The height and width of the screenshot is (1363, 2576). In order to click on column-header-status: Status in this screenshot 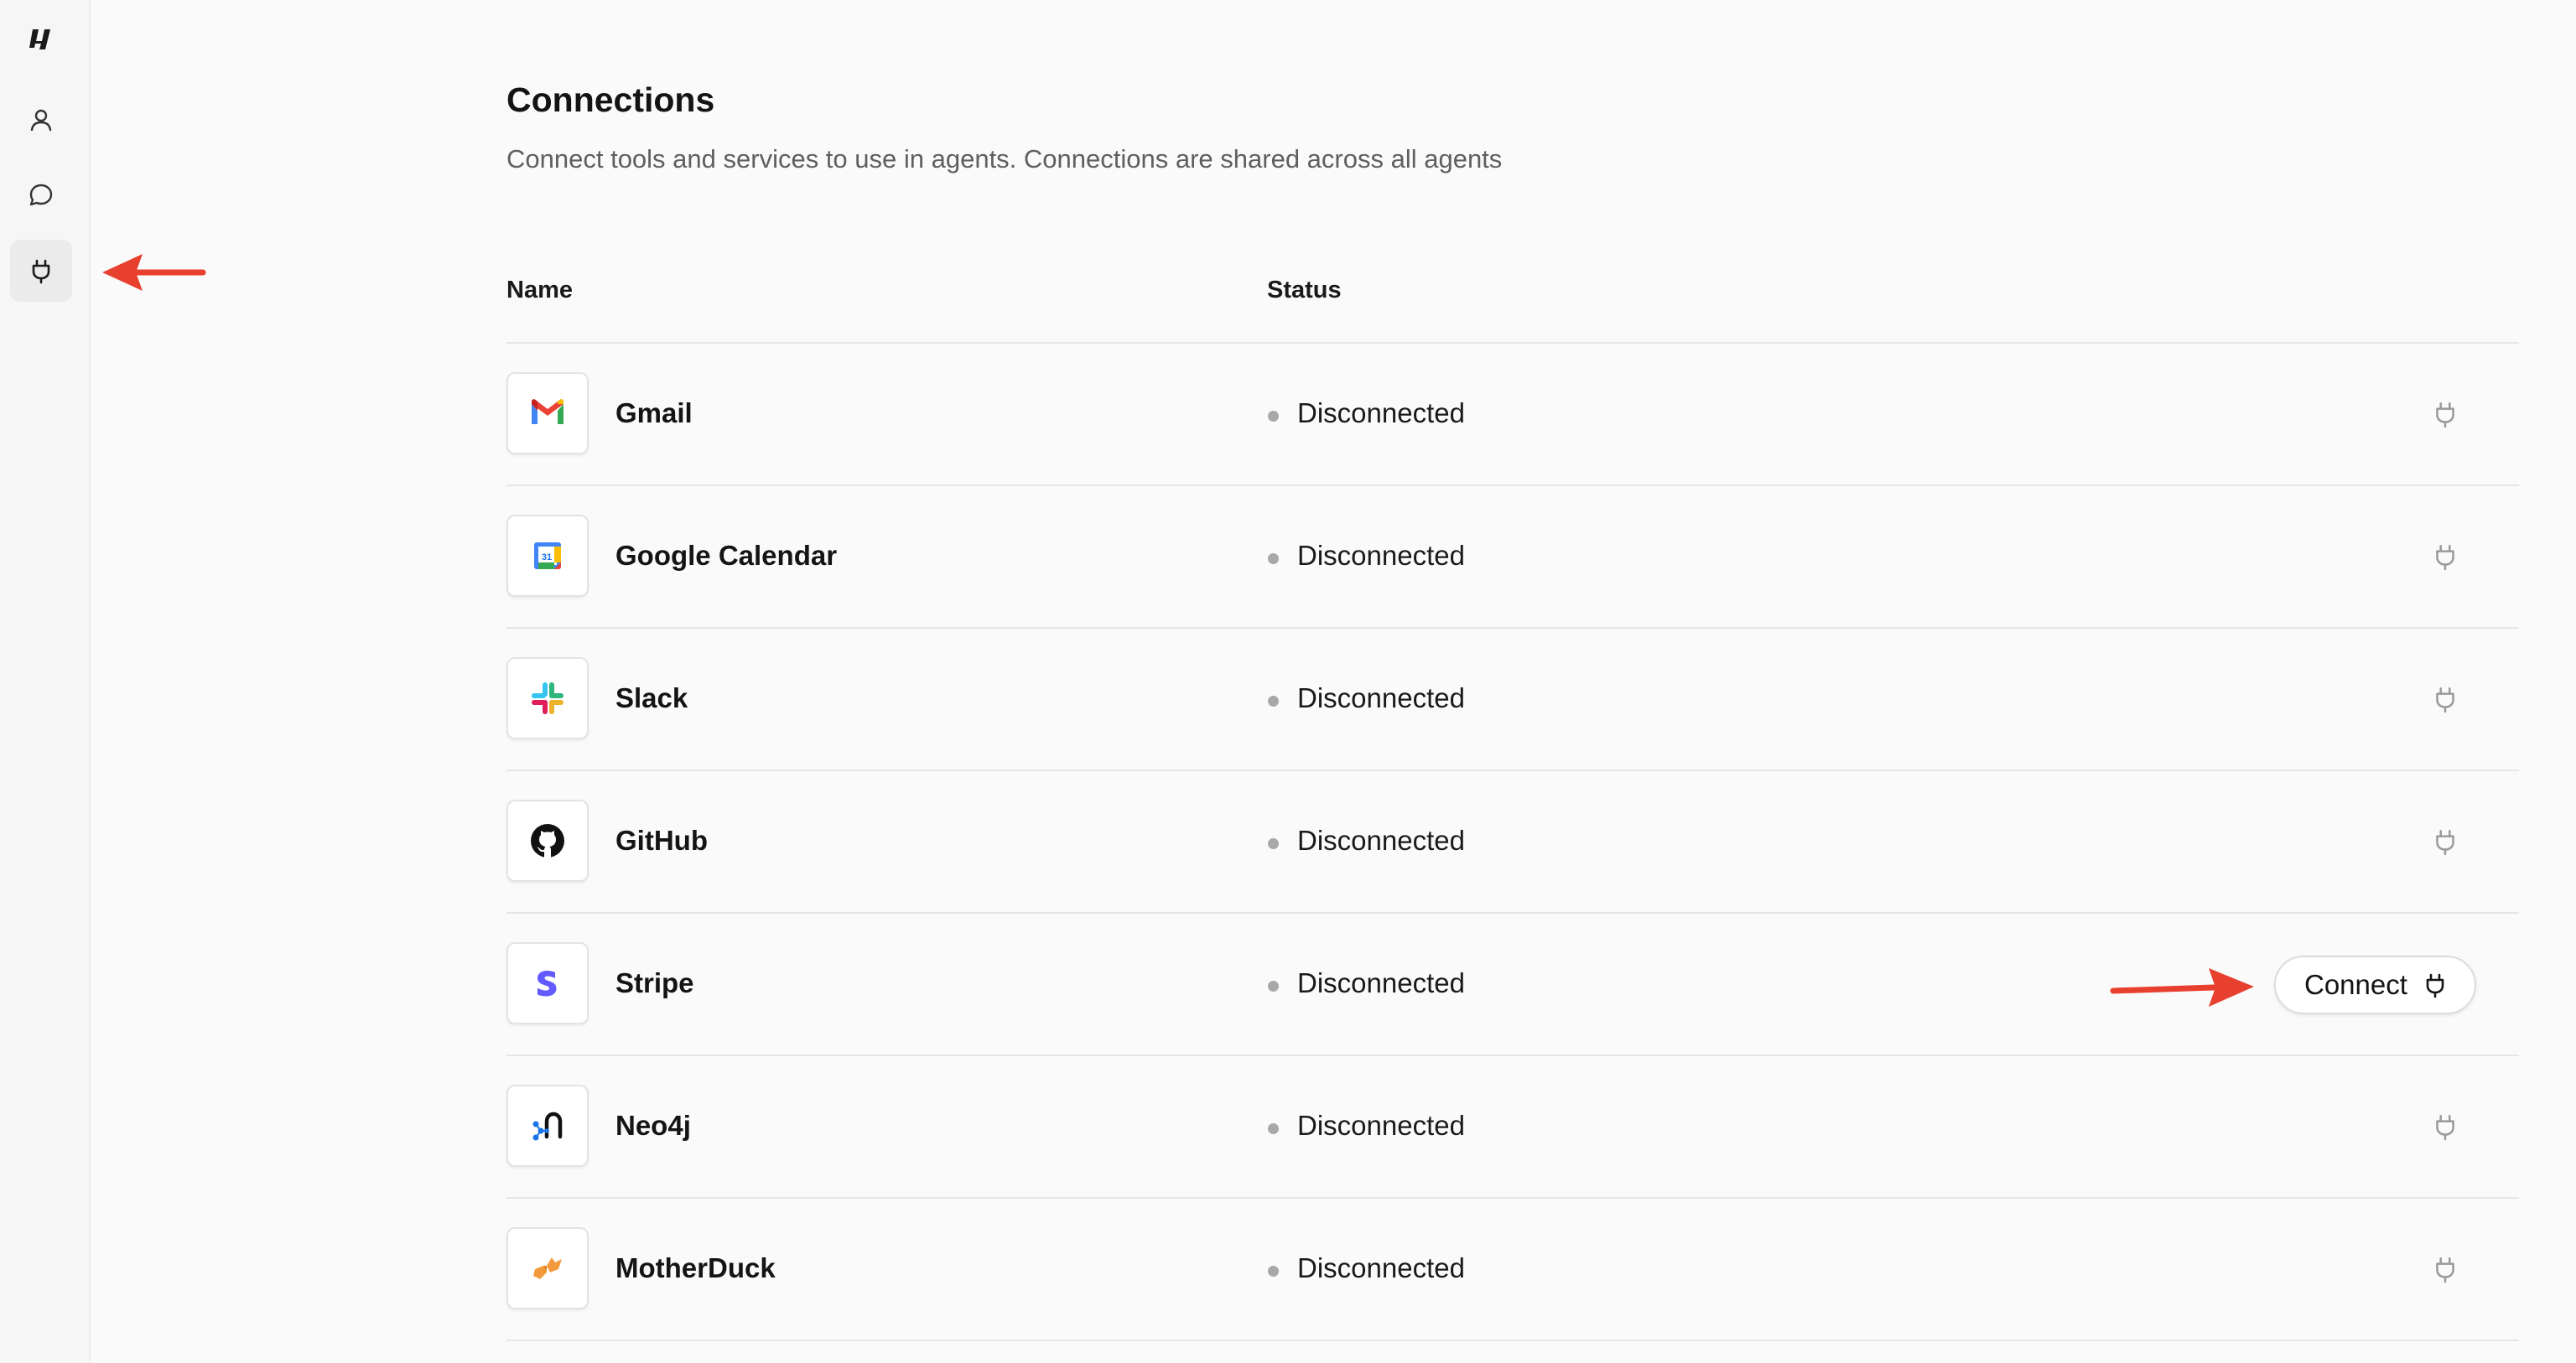, I will do `click(1304, 290)`.